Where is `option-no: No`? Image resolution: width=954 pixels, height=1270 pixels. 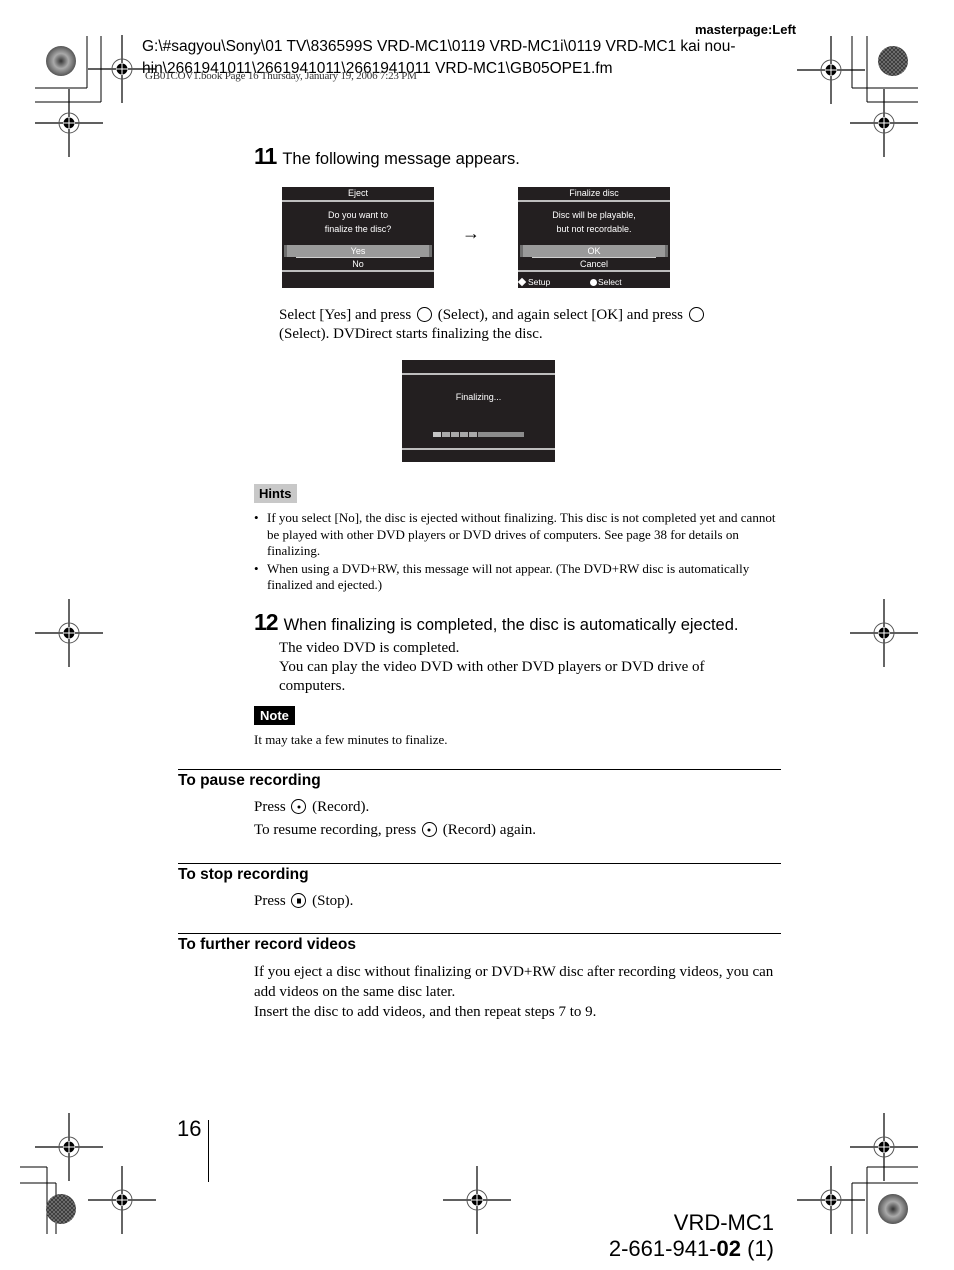 option-no: No is located at coordinates (358, 264).